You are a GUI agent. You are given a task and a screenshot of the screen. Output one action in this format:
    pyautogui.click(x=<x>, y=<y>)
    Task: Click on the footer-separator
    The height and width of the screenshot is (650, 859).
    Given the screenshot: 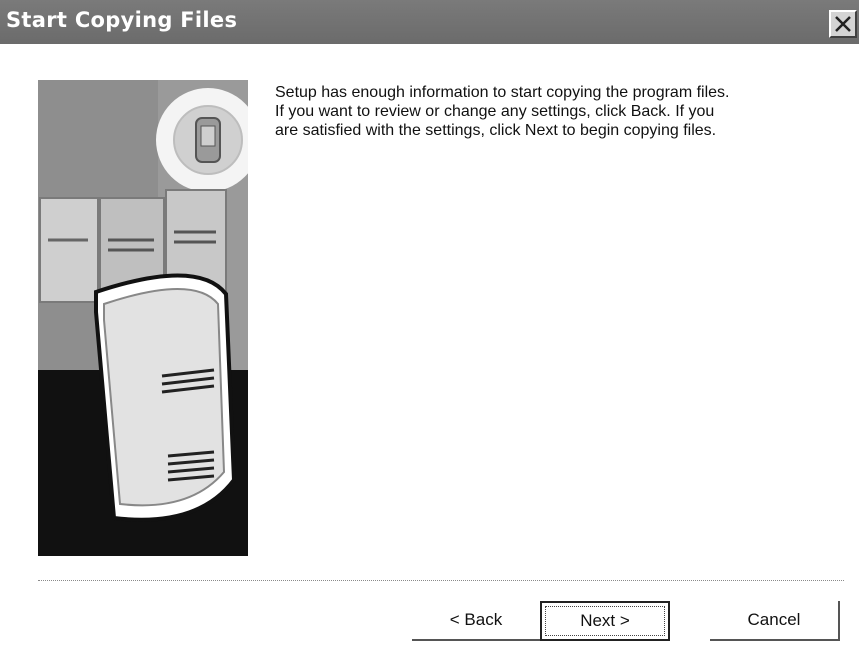 What is the action you would take?
    pyautogui.click(x=441, y=580)
    